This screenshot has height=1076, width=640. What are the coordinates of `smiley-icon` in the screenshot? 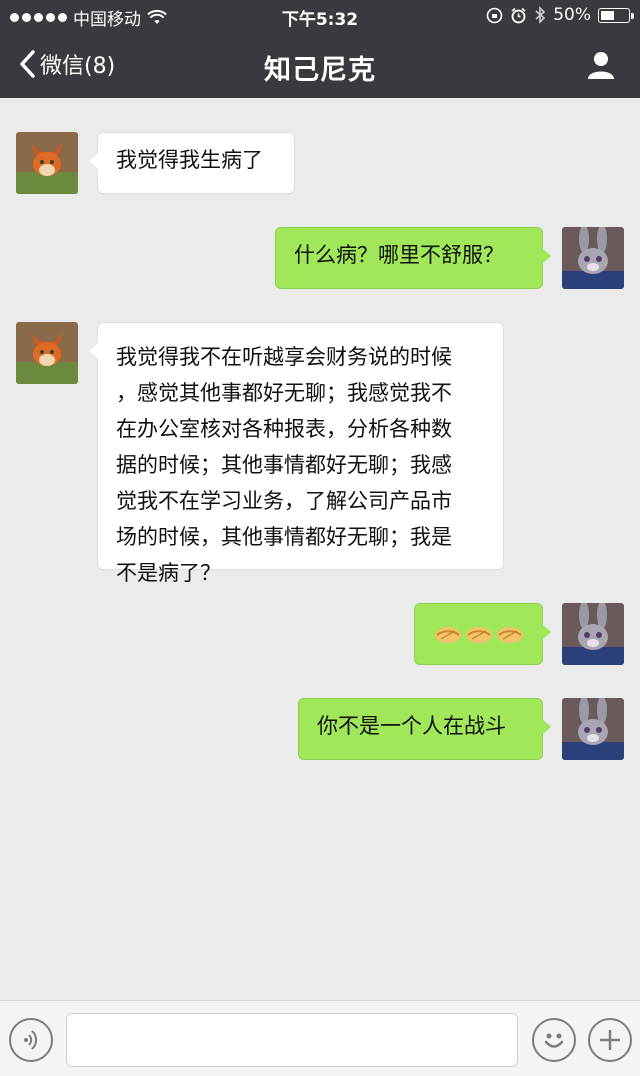 It's located at (554, 1040).